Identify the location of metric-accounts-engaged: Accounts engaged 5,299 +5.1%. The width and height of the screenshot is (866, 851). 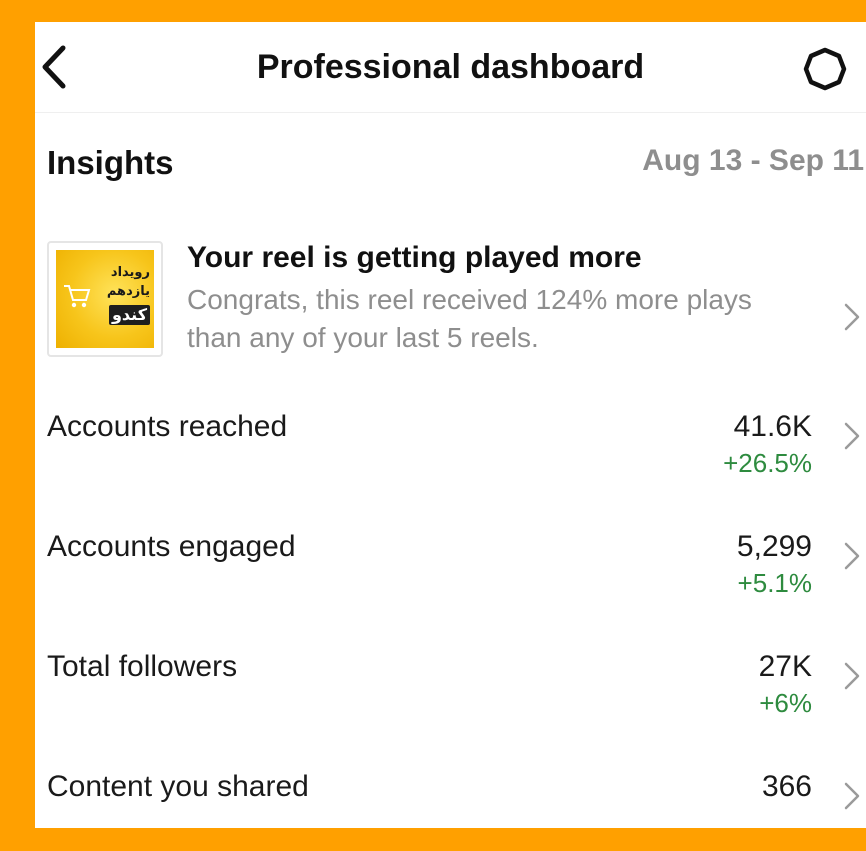
(456, 570).